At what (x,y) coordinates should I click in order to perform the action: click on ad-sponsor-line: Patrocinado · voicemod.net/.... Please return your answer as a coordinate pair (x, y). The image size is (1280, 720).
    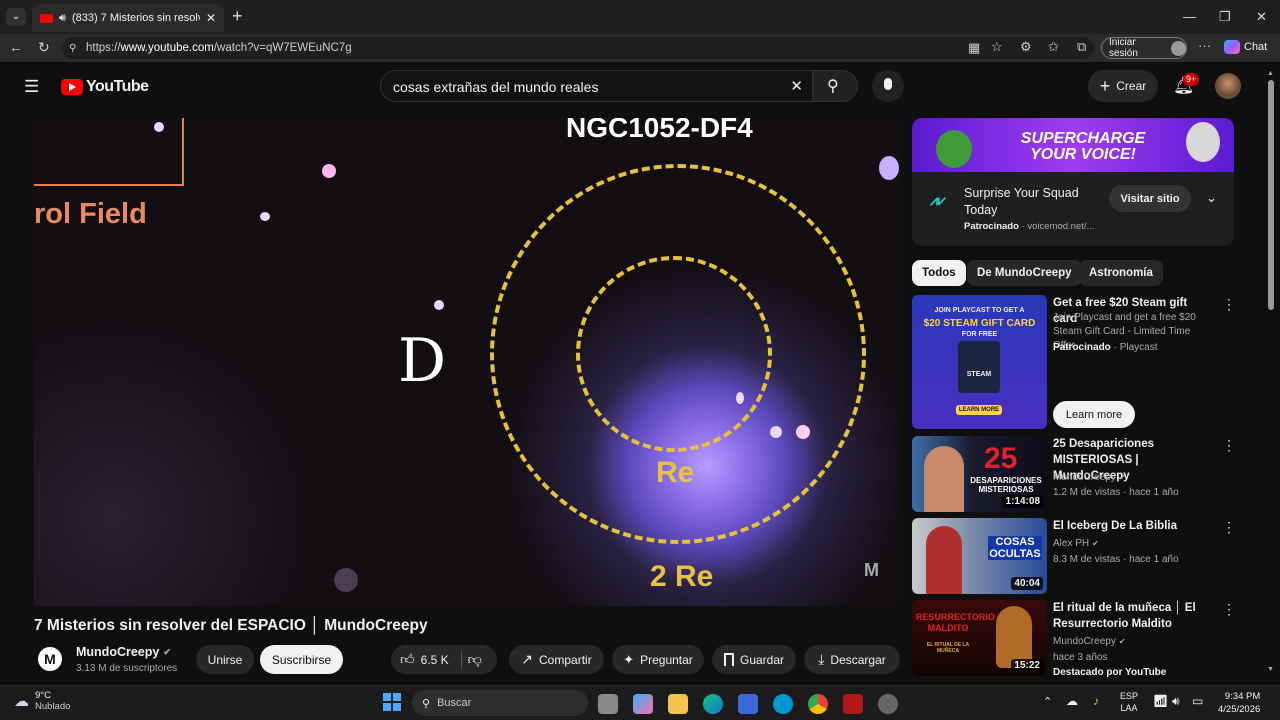
    Looking at the image, I should click on (1029, 226).